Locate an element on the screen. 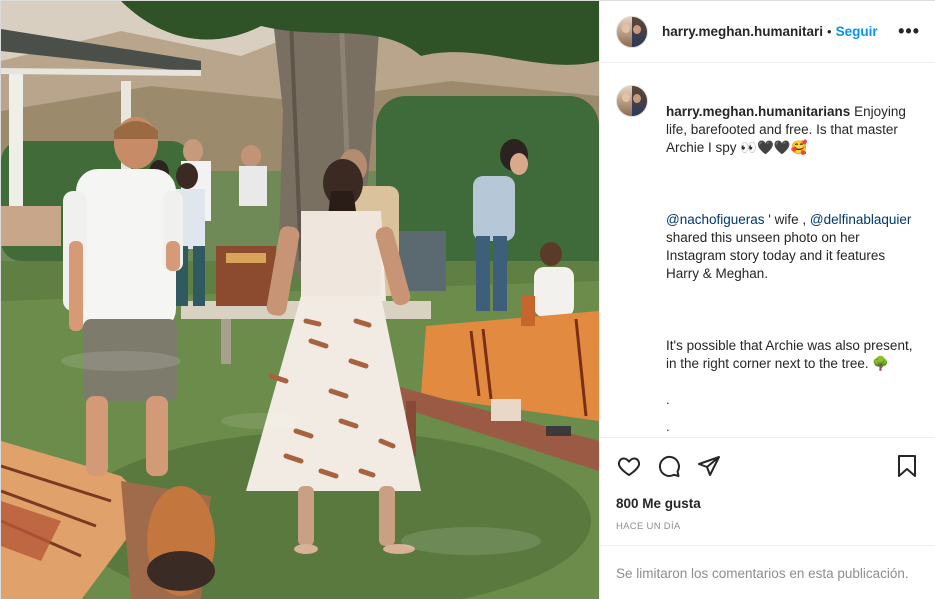 The image size is (935, 599). share-icon is located at coordinates (709, 466).